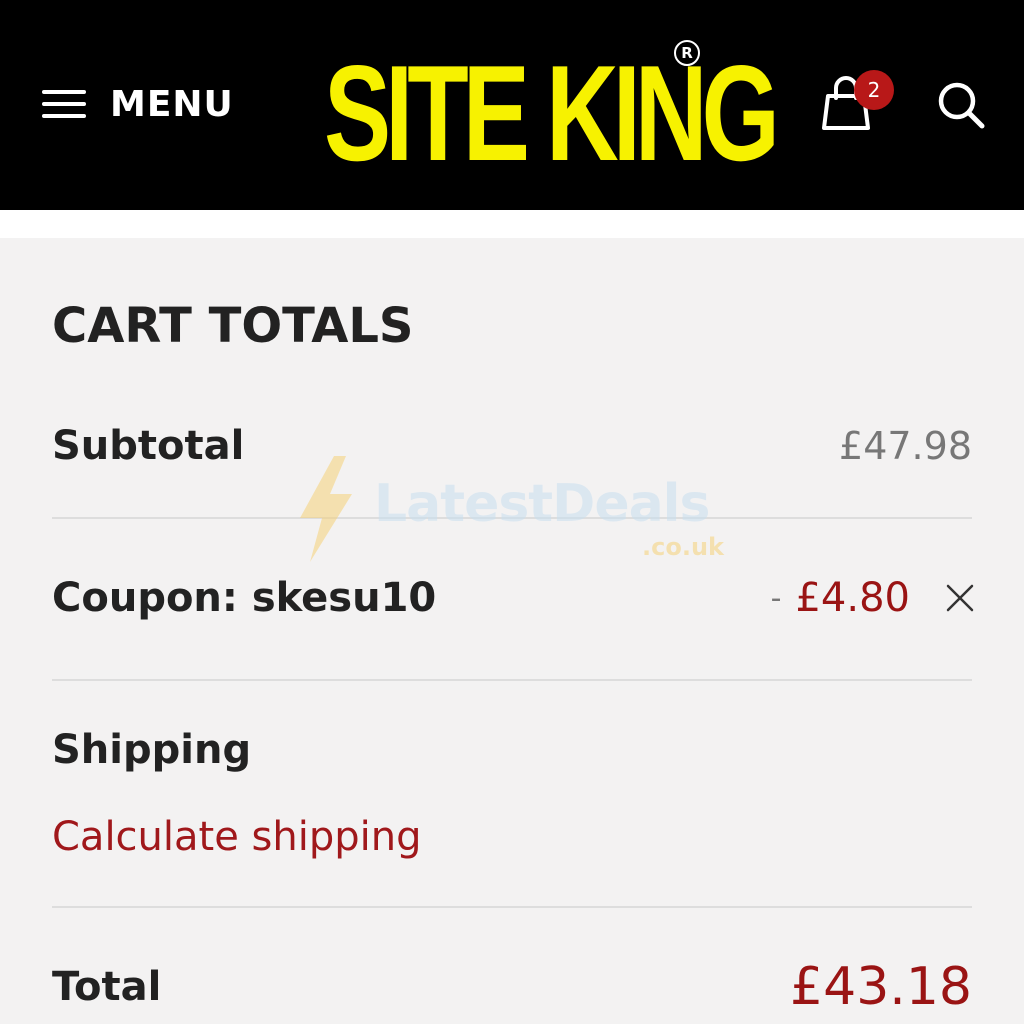 Image resolution: width=1024 pixels, height=1024 pixels. What do you see at coordinates (881, 987) in the screenshot?
I see `total-value: £43.18` at bounding box center [881, 987].